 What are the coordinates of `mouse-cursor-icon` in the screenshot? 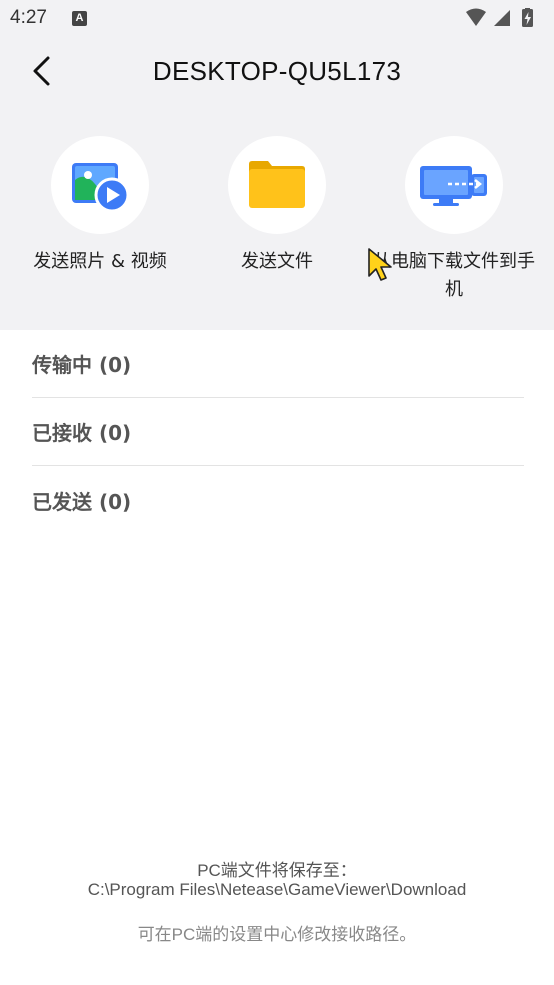 It's located at (380, 264).